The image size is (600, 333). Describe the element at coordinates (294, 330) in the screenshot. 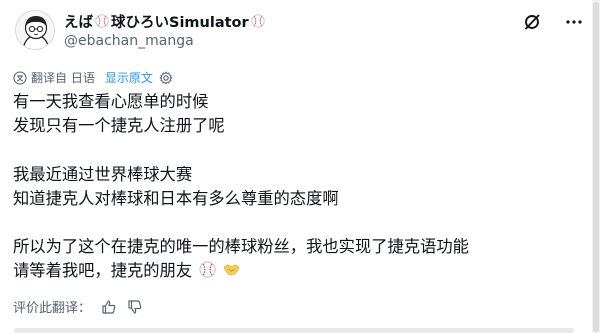

I see `media-edge` at that location.